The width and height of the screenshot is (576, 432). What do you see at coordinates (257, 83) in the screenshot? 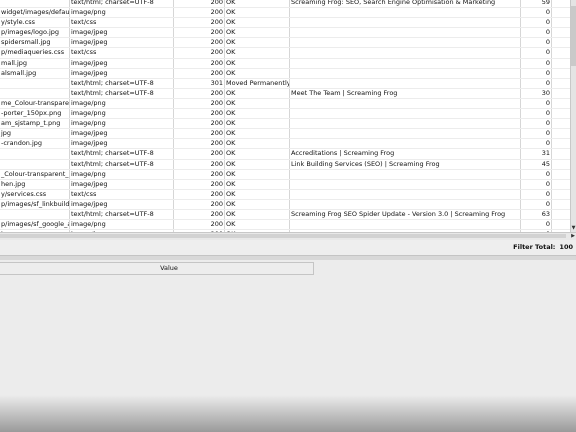
I see `status-cell: Moved Permanently` at bounding box center [257, 83].